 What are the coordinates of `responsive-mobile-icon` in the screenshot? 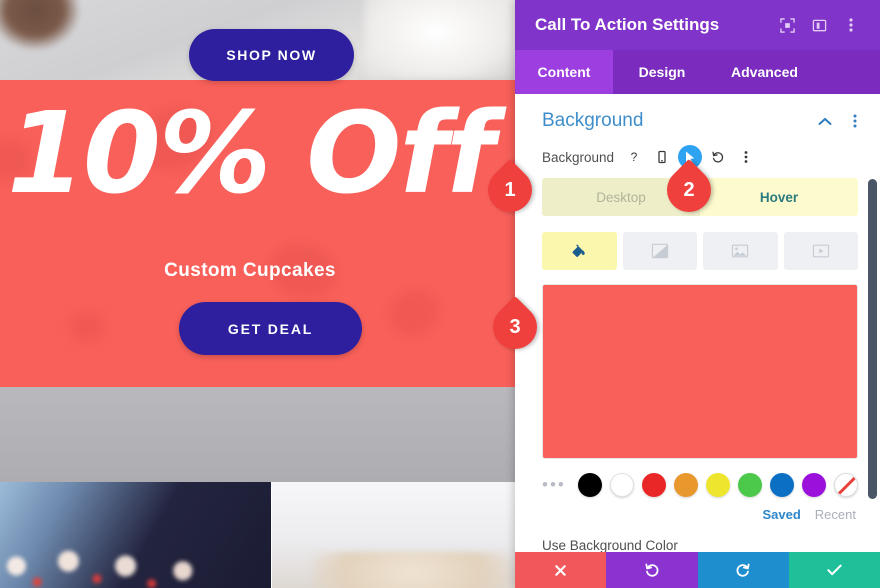 It's located at (662, 157).